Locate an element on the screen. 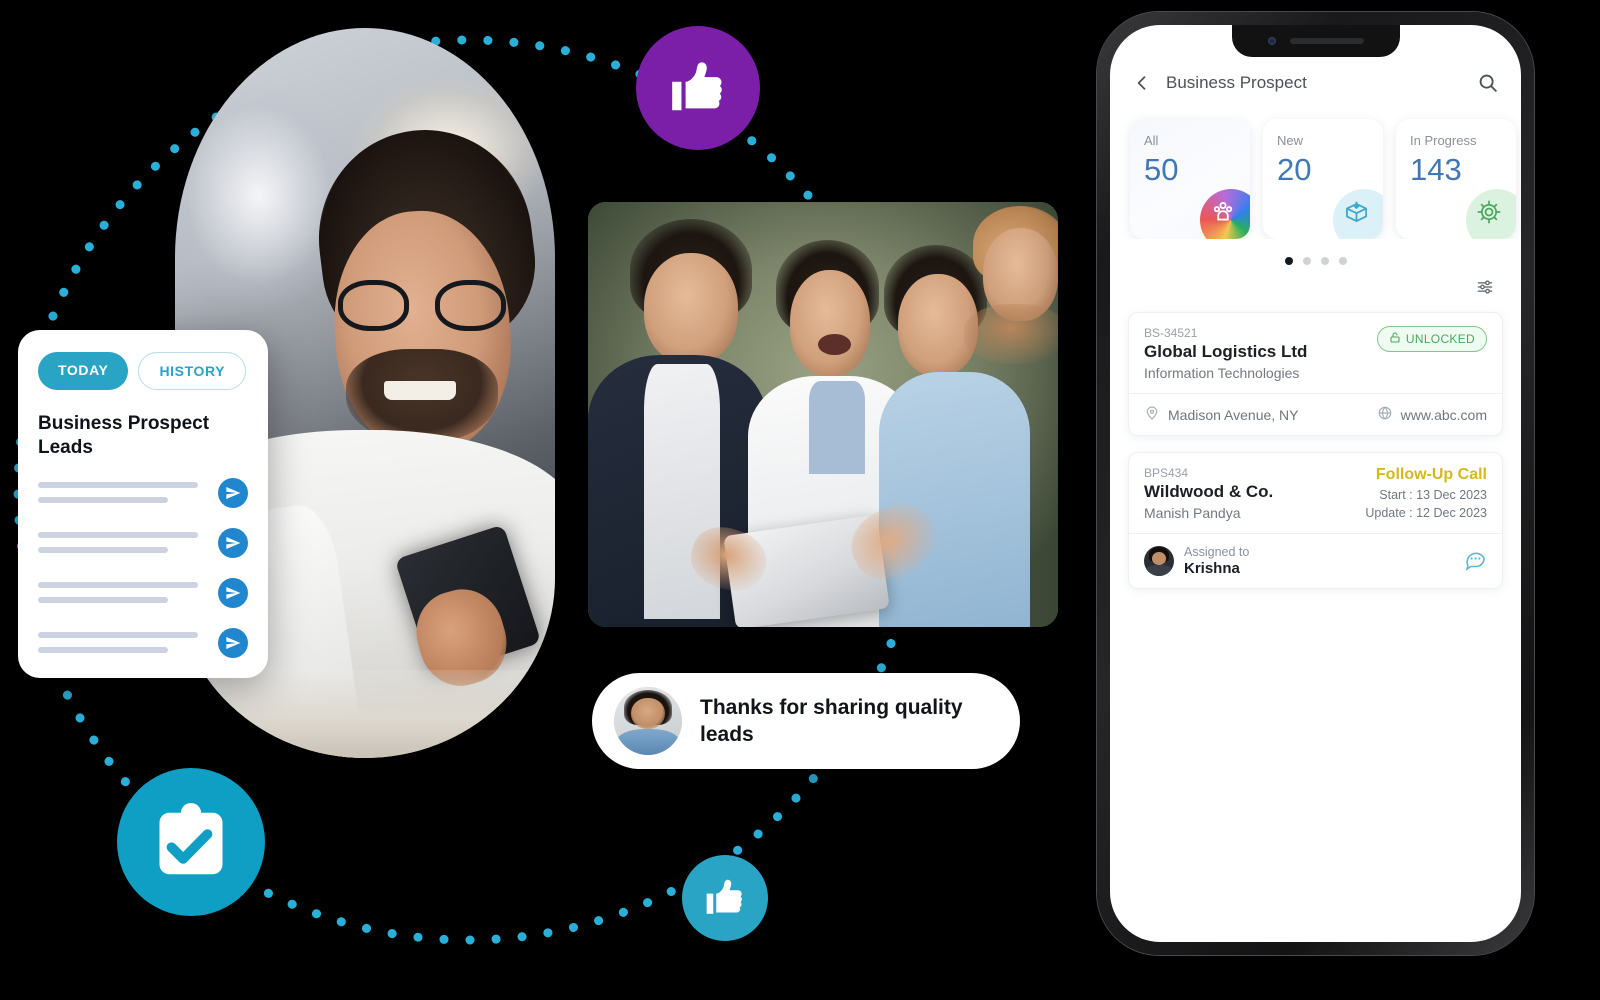 This screenshot has height=1000, width=1600. stat-label: All is located at coordinates (1151, 140).